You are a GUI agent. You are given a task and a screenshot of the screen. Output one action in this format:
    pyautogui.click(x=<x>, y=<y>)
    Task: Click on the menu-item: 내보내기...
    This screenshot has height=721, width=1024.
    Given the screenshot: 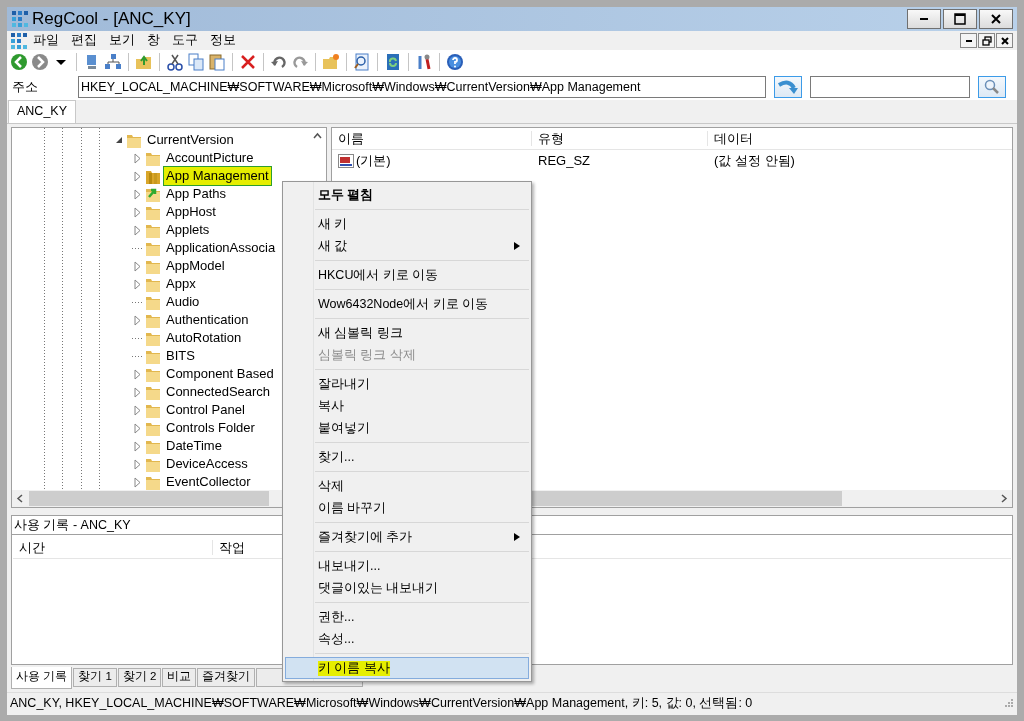 What is the action you would take?
    pyautogui.click(x=407, y=566)
    